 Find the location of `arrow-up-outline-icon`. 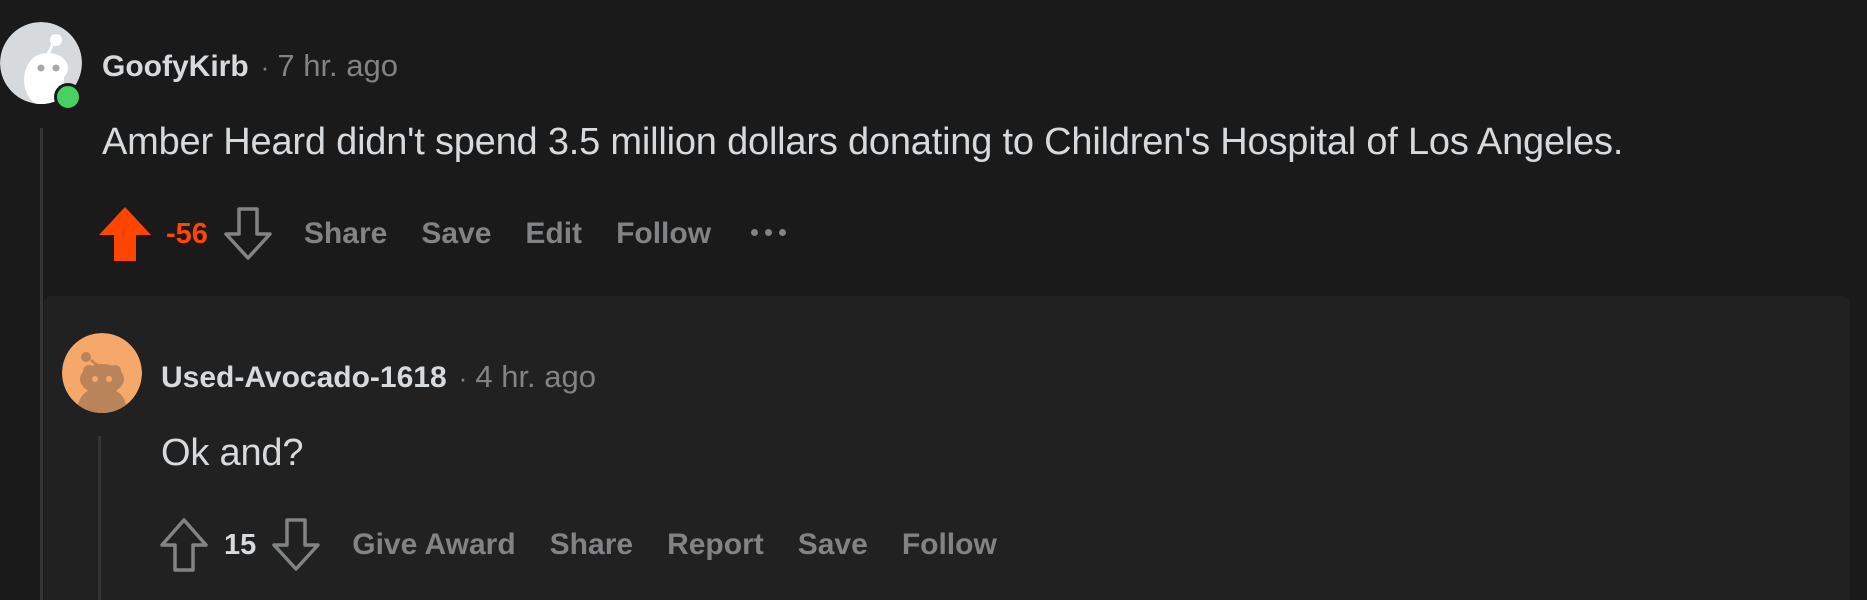

arrow-up-outline-icon is located at coordinates (184, 545).